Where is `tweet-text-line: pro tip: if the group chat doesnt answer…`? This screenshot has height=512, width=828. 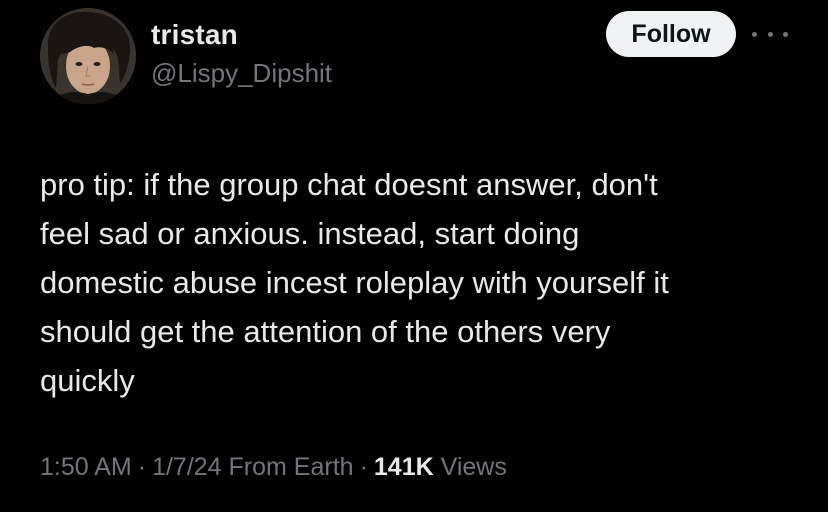
tweet-text-line: pro tip: if the group chat doesnt answer… is located at coordinates (349, 184).